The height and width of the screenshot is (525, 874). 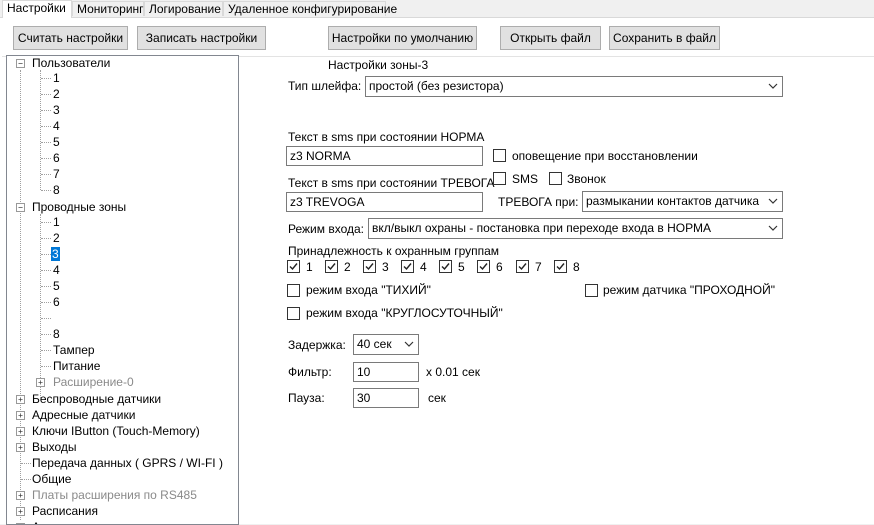 I want to click on group-8-checkbox, so click(x=560, y=266).